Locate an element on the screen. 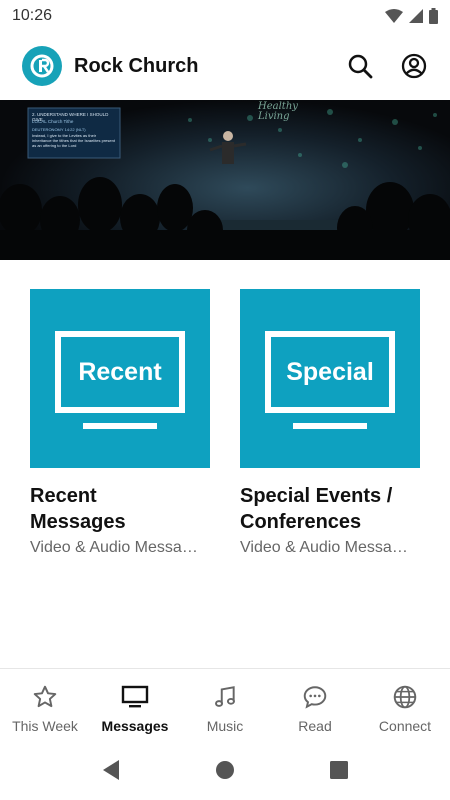  nav-item-read: Read is located at coordinates (315, 704).